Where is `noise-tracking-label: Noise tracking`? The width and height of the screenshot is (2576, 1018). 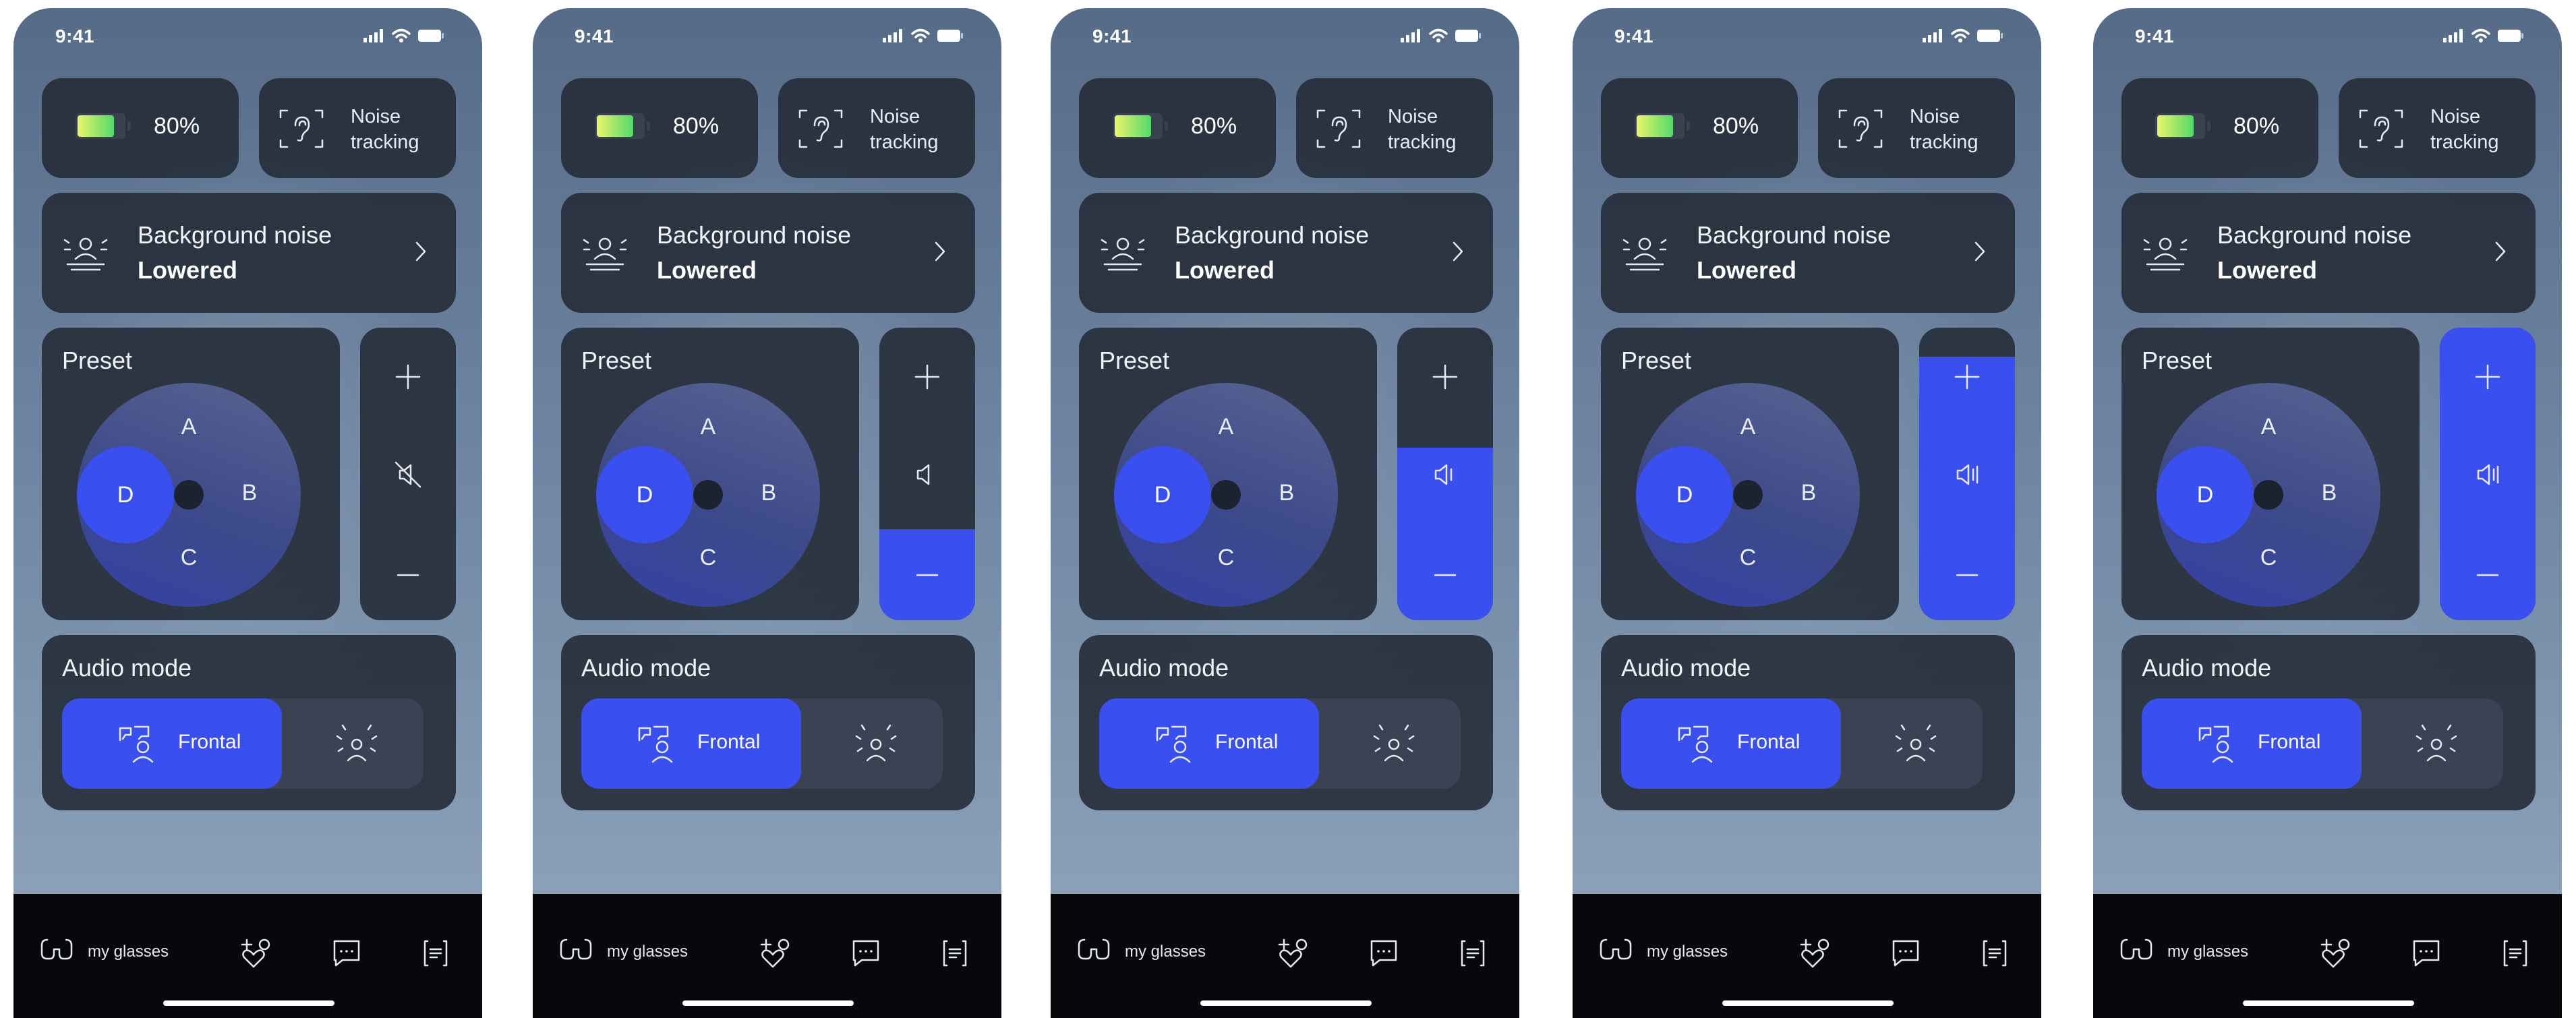
noise-tracking-label: Noise tracking is located at coordinates (1422, 129).